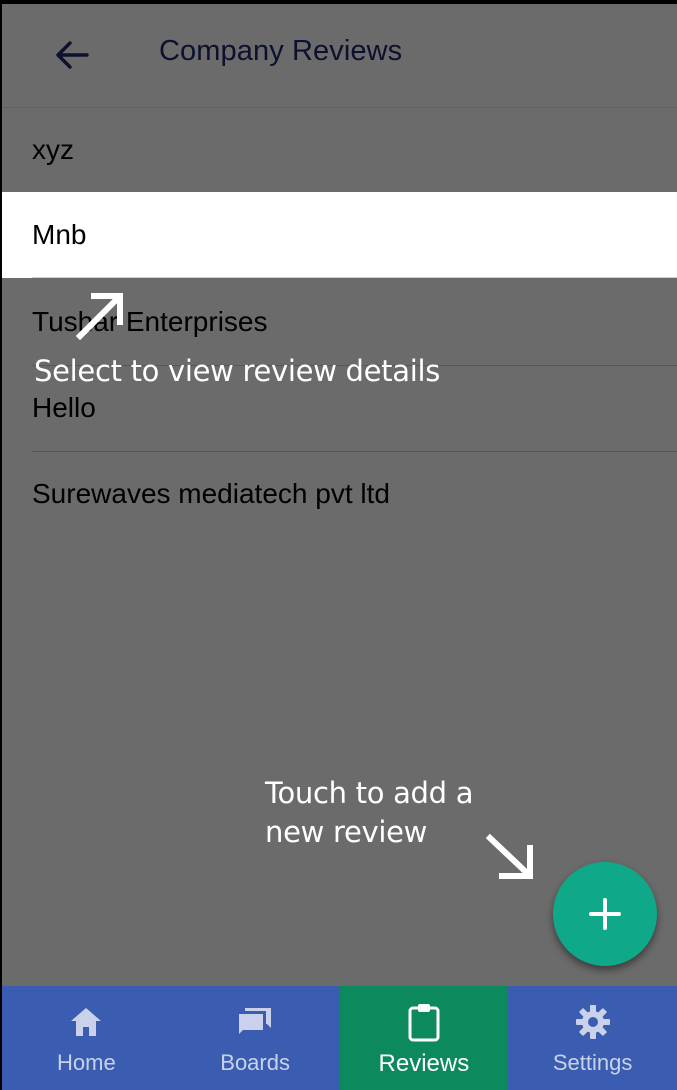 The width and height of the screenshot is (677, 1090). What do you see at coordinates (255, 1062) in the screenshot?
I see `nav-label: Boards` at bounding box center [255, 1062].